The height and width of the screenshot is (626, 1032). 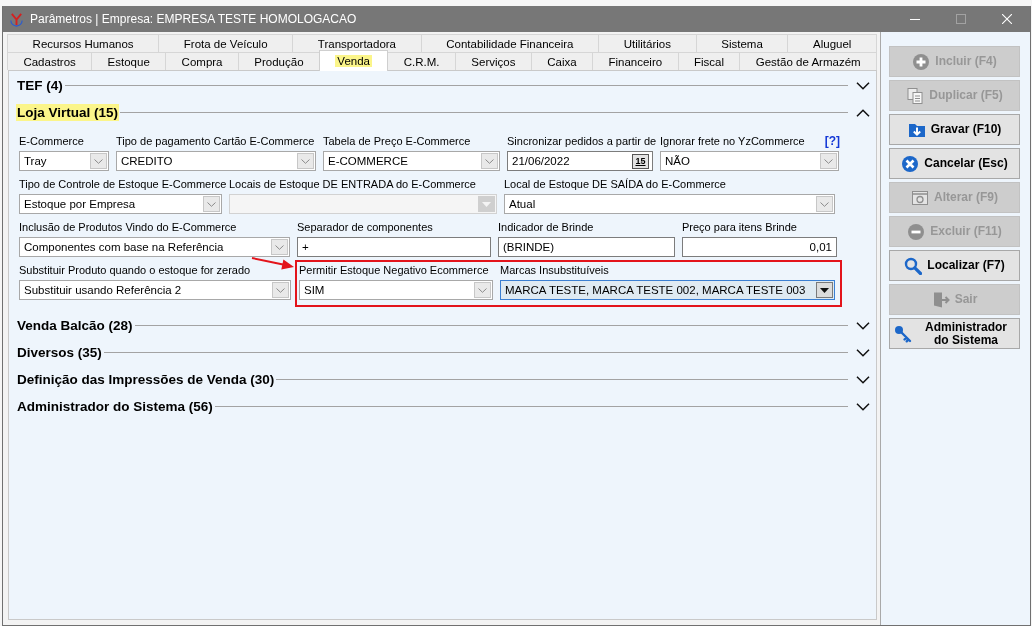 What do you see at coordinates (759, 247) in the screenshot?
I see `number-field: 0,01` at bounding box center [759, 247].